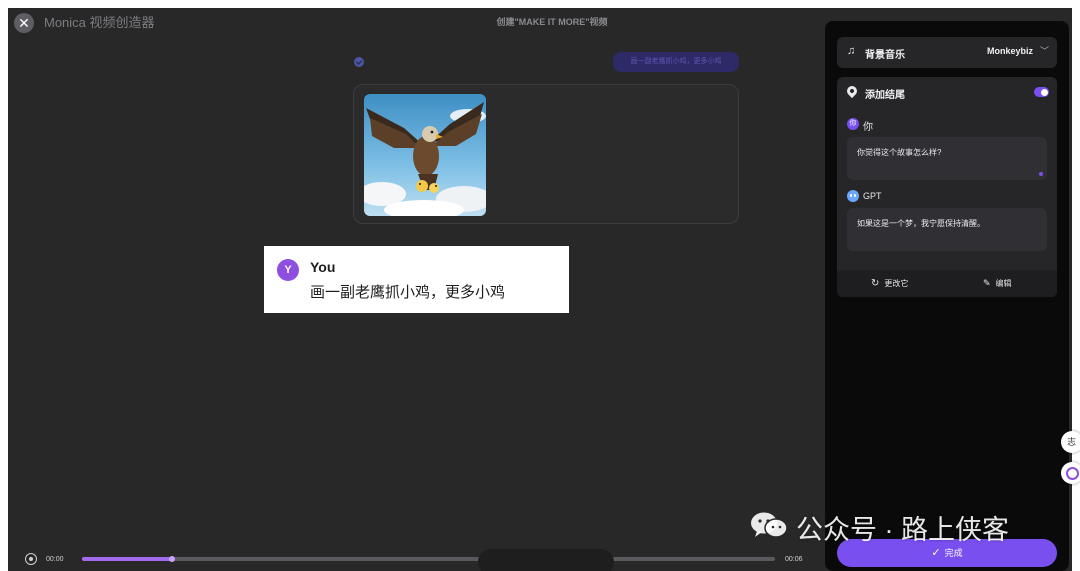  What do you see at coordinates (1009, 51) in the screenshot?
I see `background-music-value: Monkeybiz` at bounding box center [1009, 51].